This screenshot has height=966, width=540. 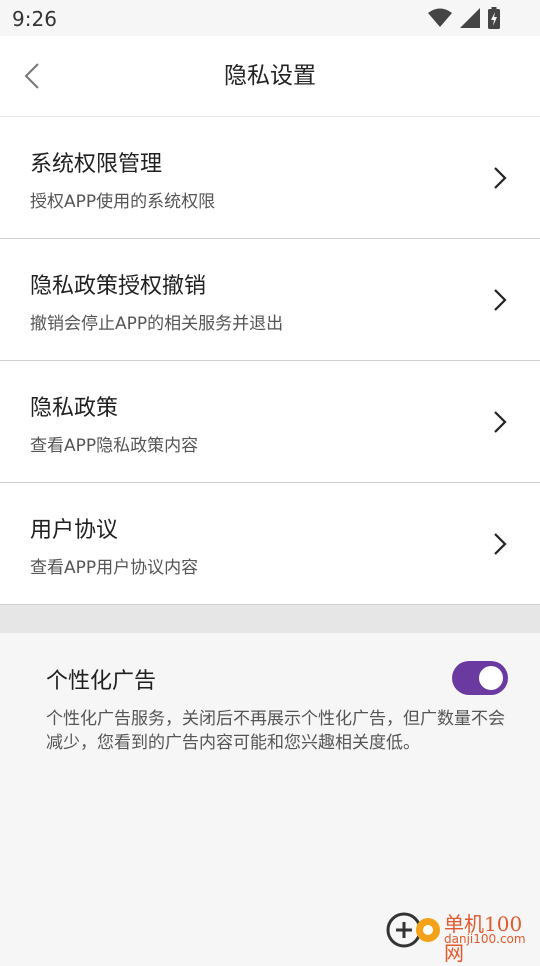 I want to click on signal-icon, so click(x=470, y=18).